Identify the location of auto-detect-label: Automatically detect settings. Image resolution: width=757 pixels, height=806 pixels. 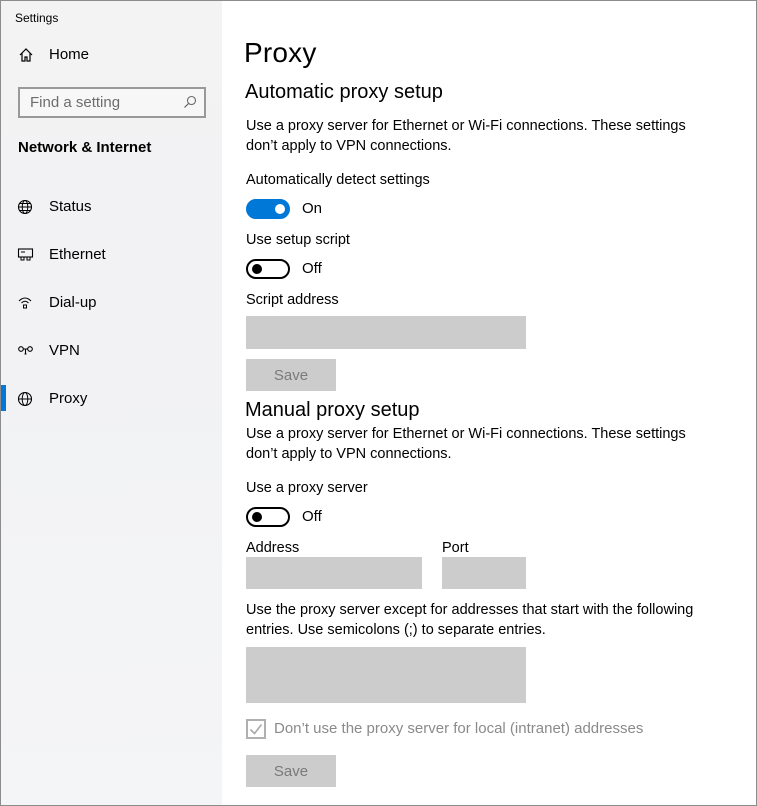
(338, 180).